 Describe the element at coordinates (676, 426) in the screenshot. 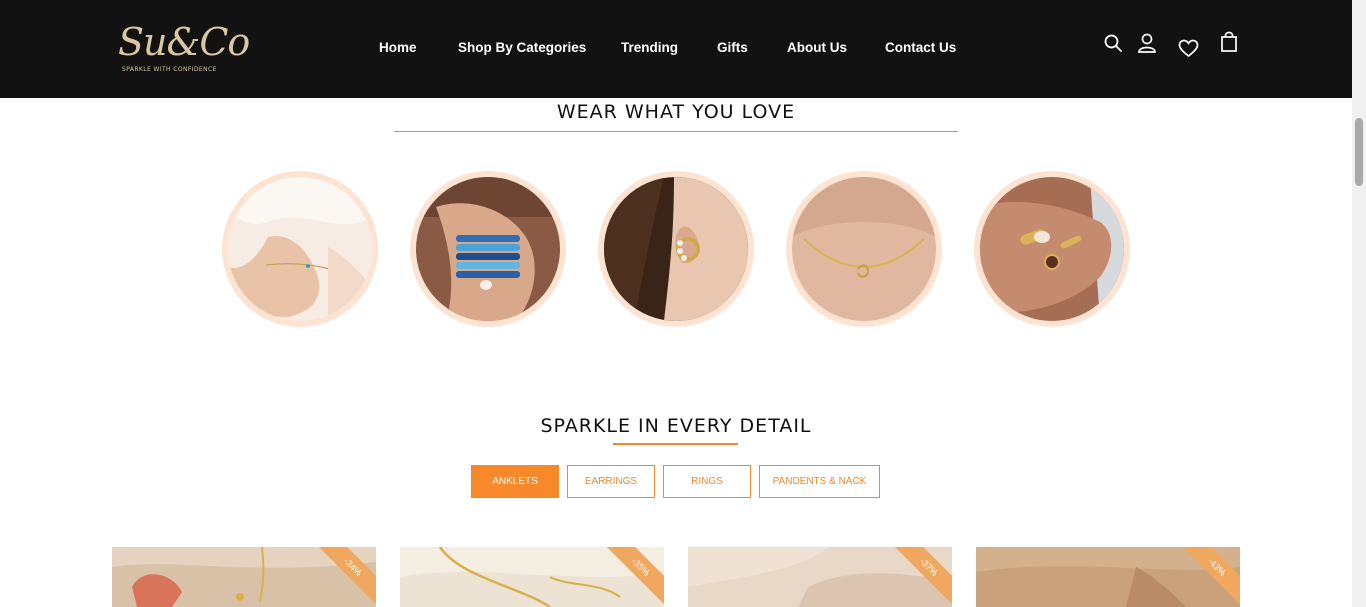

I see `section-title-sparkle-in-every-detail: SPARKLE IN EVERY DETAIL` at that location.